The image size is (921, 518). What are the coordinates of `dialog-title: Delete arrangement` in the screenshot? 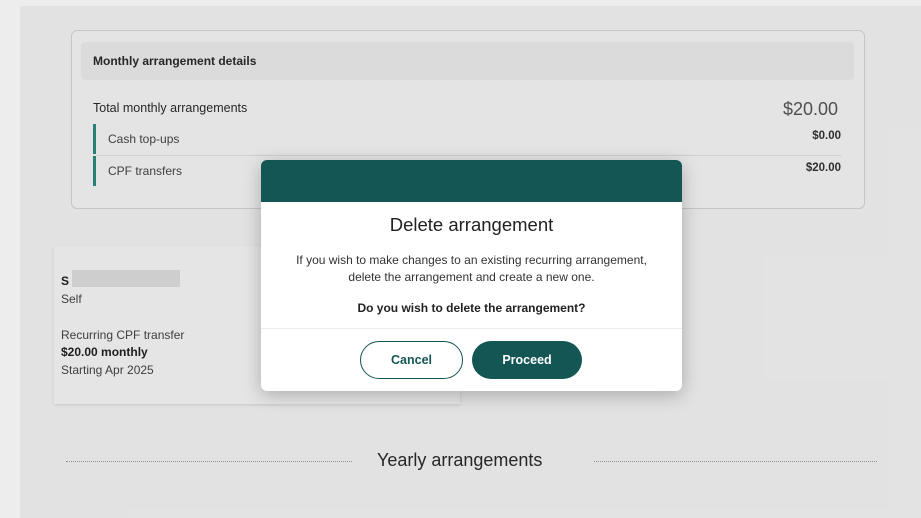 It's located at (471, 224).